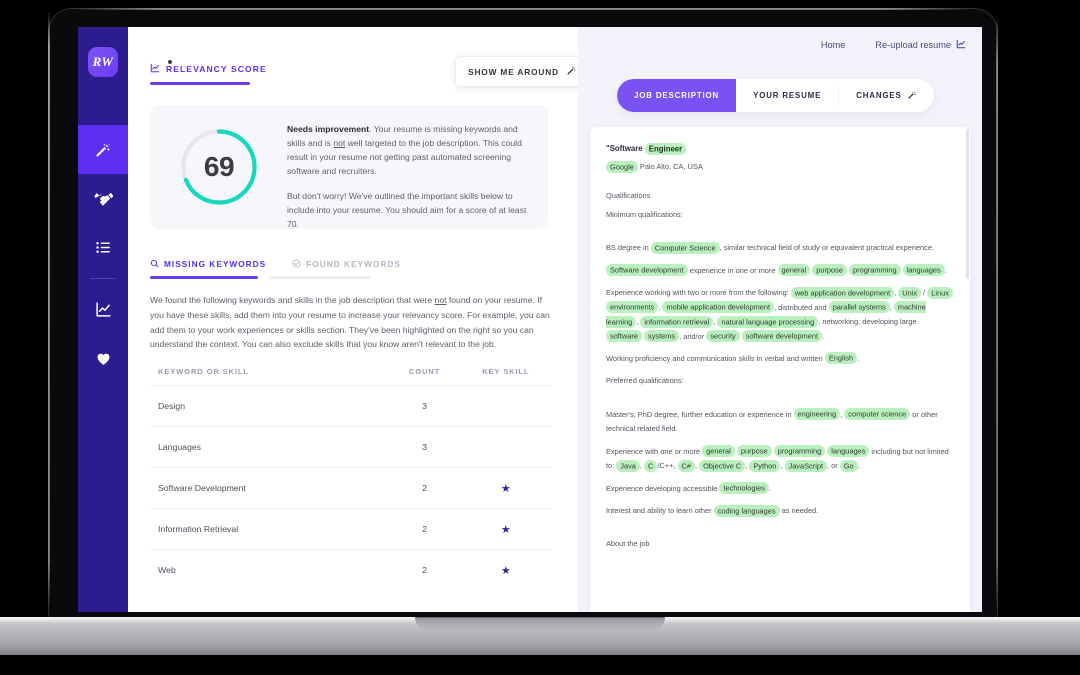 The height and width of the screenshot is (675, 1080). I want to click on job-company-line: Google Palo Alto, CA, USA, so click(780, 167).